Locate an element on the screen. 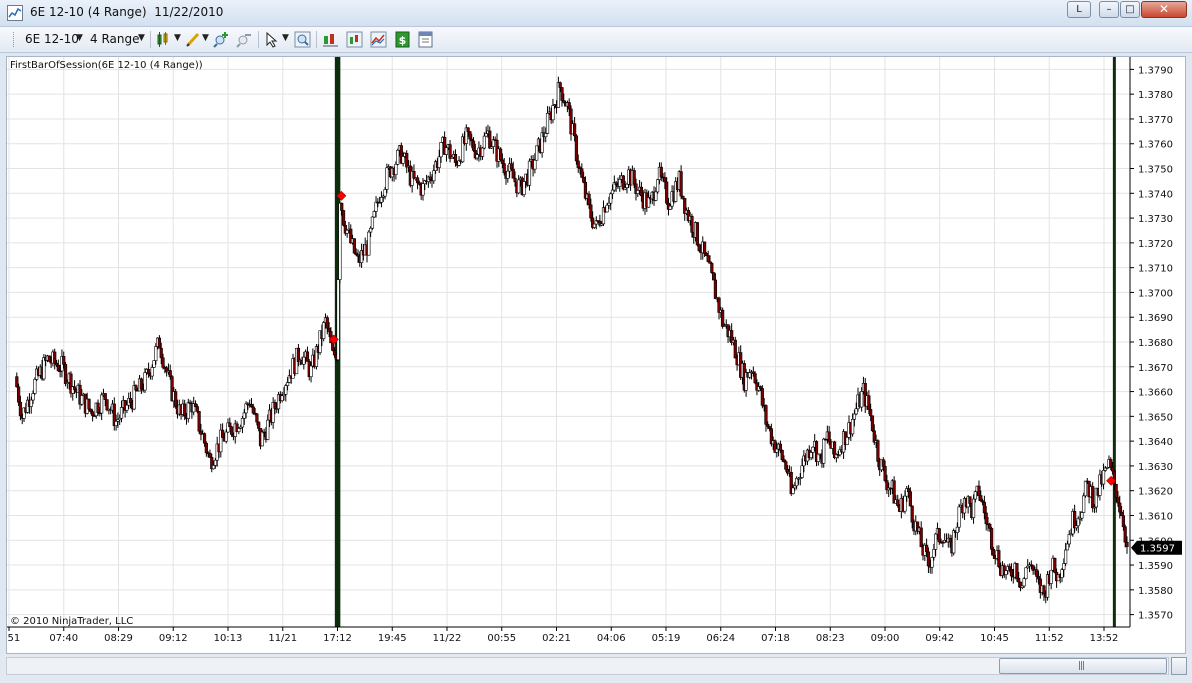 The image size is (1192, 683). x-tick-label: 09:12 is located at coordinates (173, 638).